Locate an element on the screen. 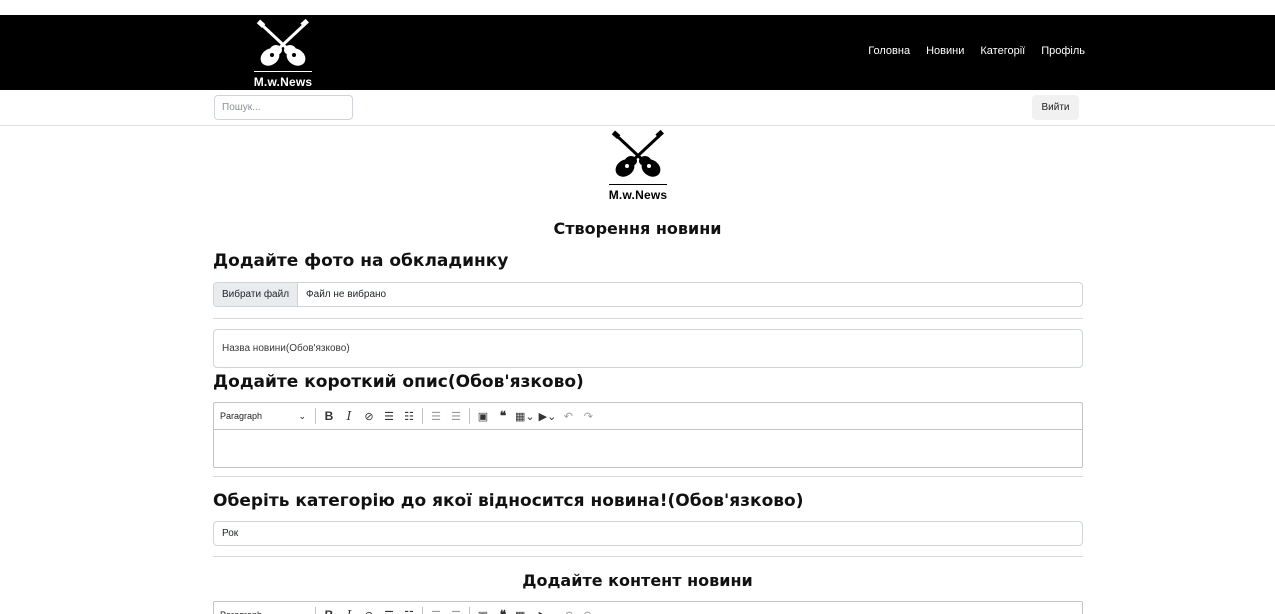 This screenshot has height=614, width=1275. description-editor: Paragraph ⌄ B I ⊘ ☰ ☷ ☰ ☰ ▣ ❝ ▦⌄ ▶⌄ ↶ ↷ is located at coordinates (648, 435).